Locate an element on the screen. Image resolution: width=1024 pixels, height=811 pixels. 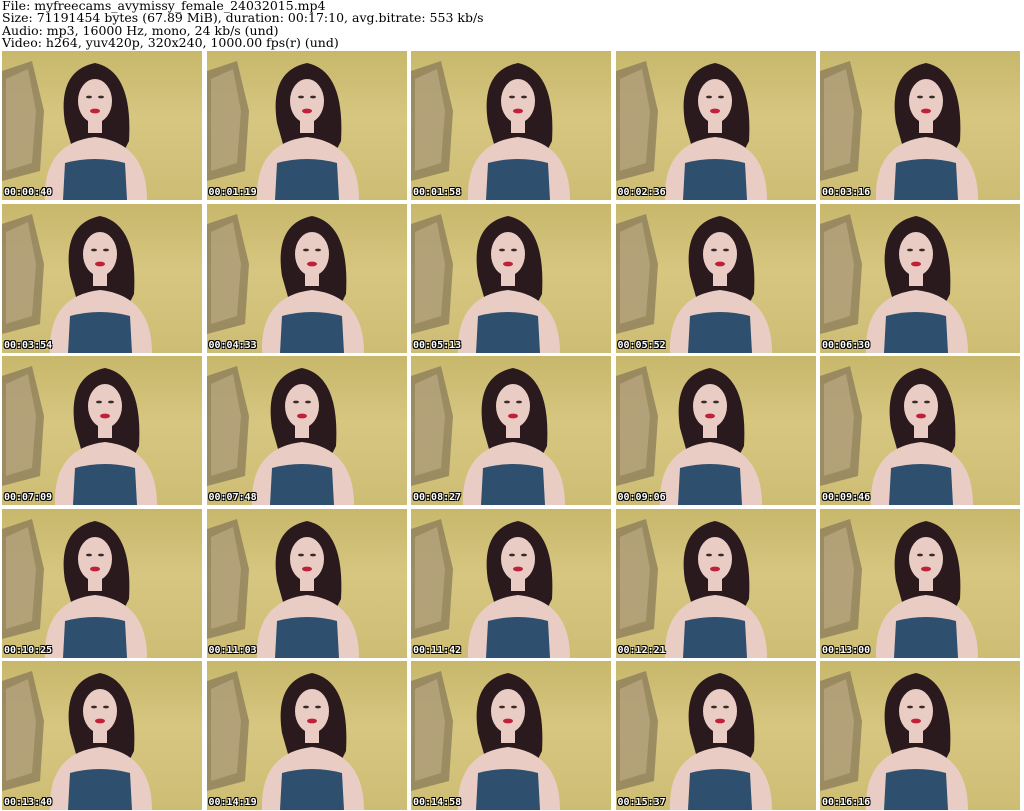
video-thumbnail: 00:16:16 is located at coordinates (920, 735).